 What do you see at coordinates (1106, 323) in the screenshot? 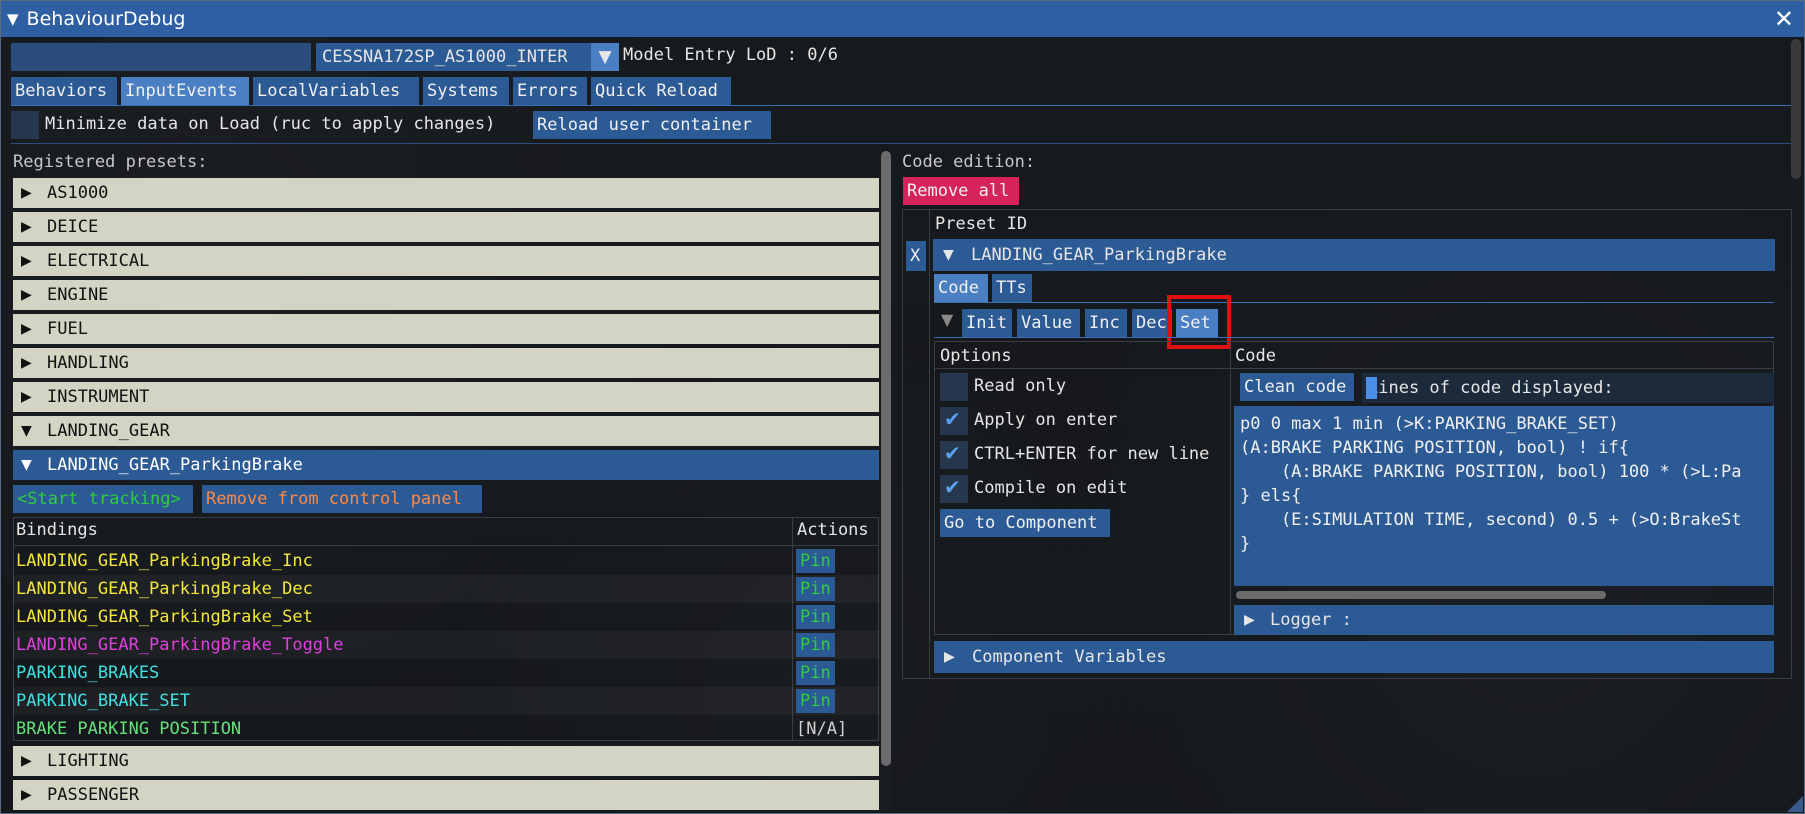
I see `tab-inc: Inc` at bounding box center [1106, 323].